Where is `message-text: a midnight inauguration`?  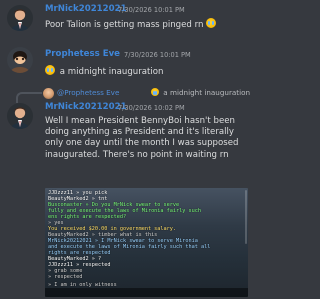 message-text: a midnight inauguration is located at coordinates (104, 71).